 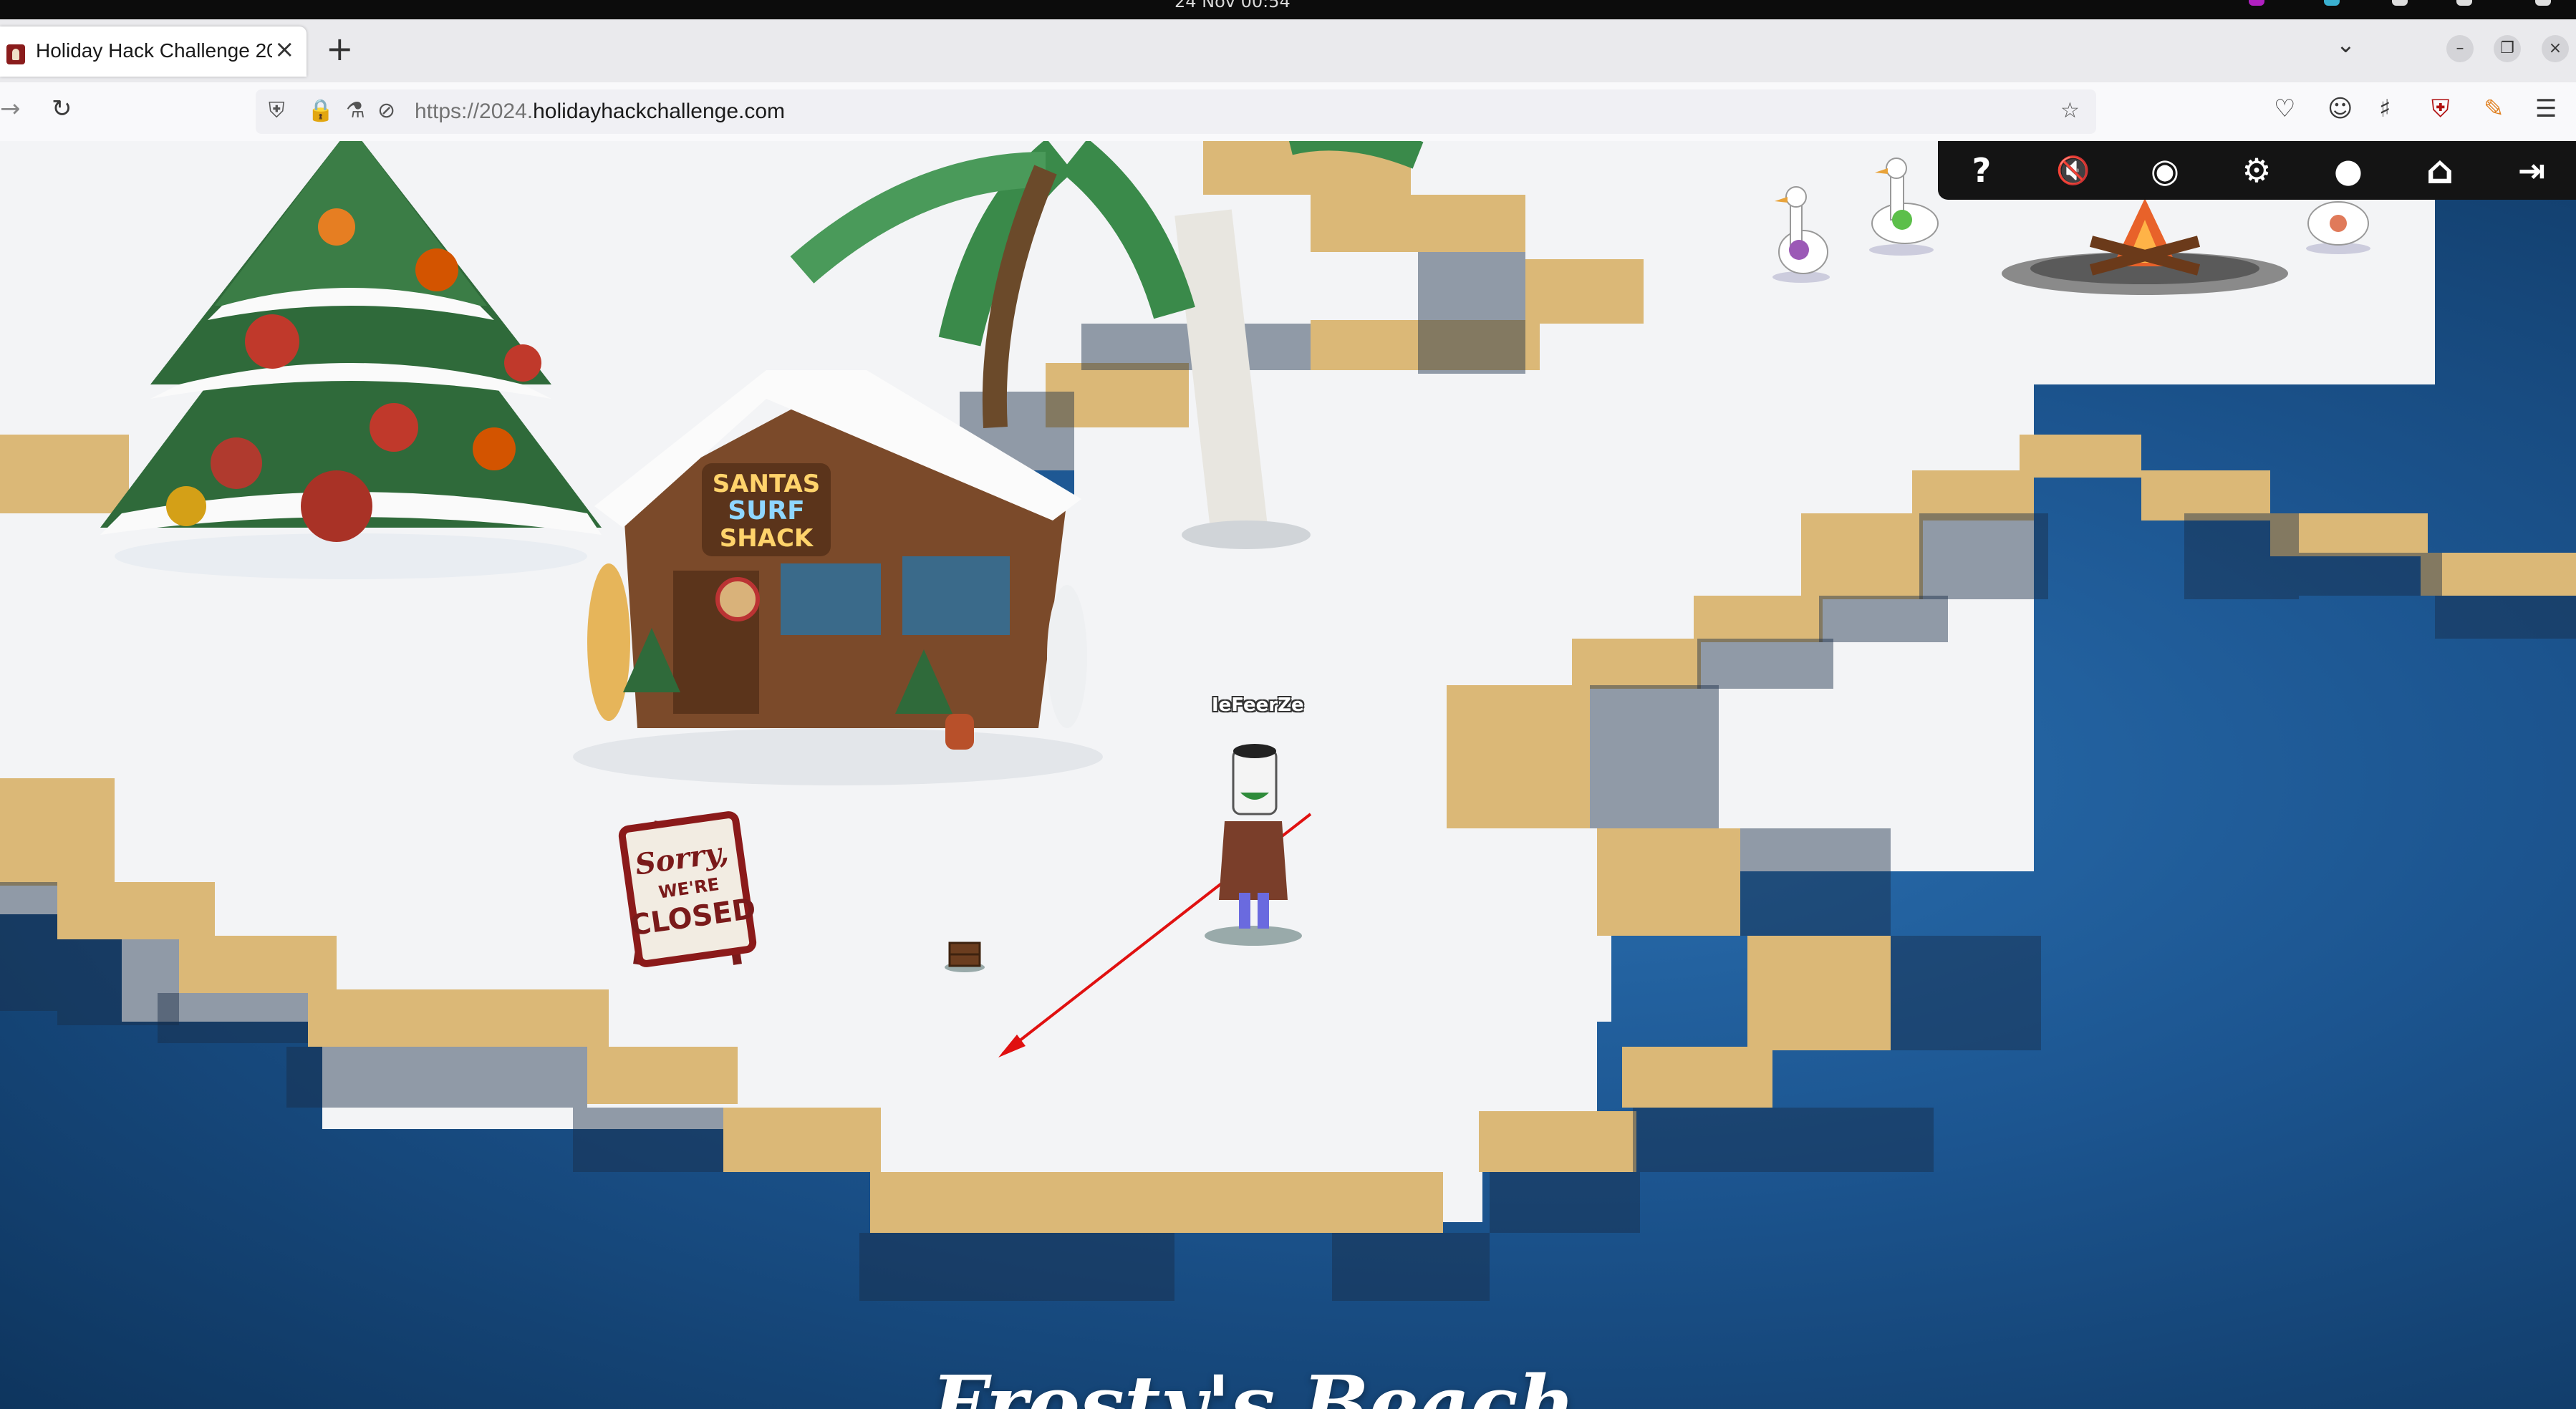 What do you see at coordinates (2507, 48) in the screenshot?
I see `restore-button: ❐` at bounding box center [2507, 48].